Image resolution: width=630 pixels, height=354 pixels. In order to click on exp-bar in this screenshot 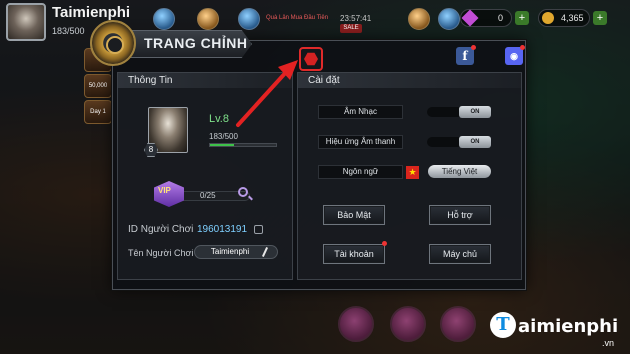, I will do `click(243, 145)`.